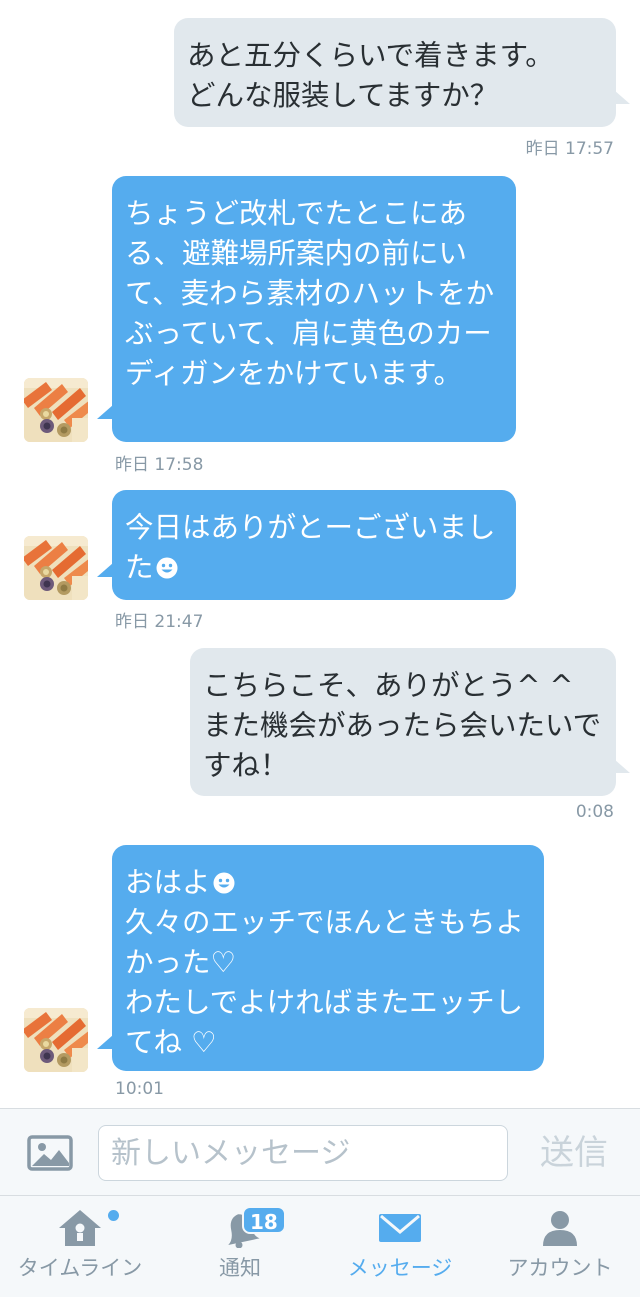 This screenshot has width=640, height=1297. I want to click on message-timestamp: 10:01, so click(139, 1089).